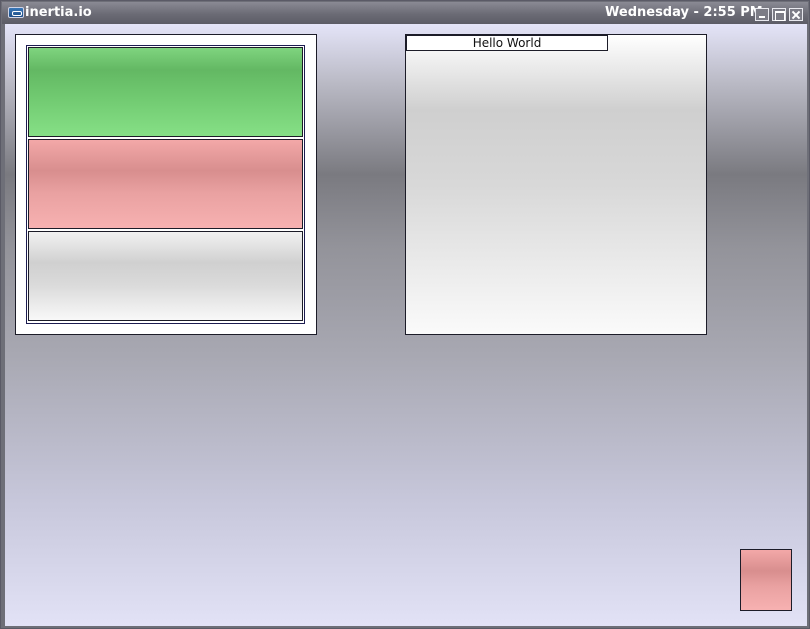 The width and height of the screenshot is (810, 629). What do you see at coordinates (684, 12) in the screenshot?
I see `clock-display: Wednesday - 2:55 PM` at bounding box center [684, 12].